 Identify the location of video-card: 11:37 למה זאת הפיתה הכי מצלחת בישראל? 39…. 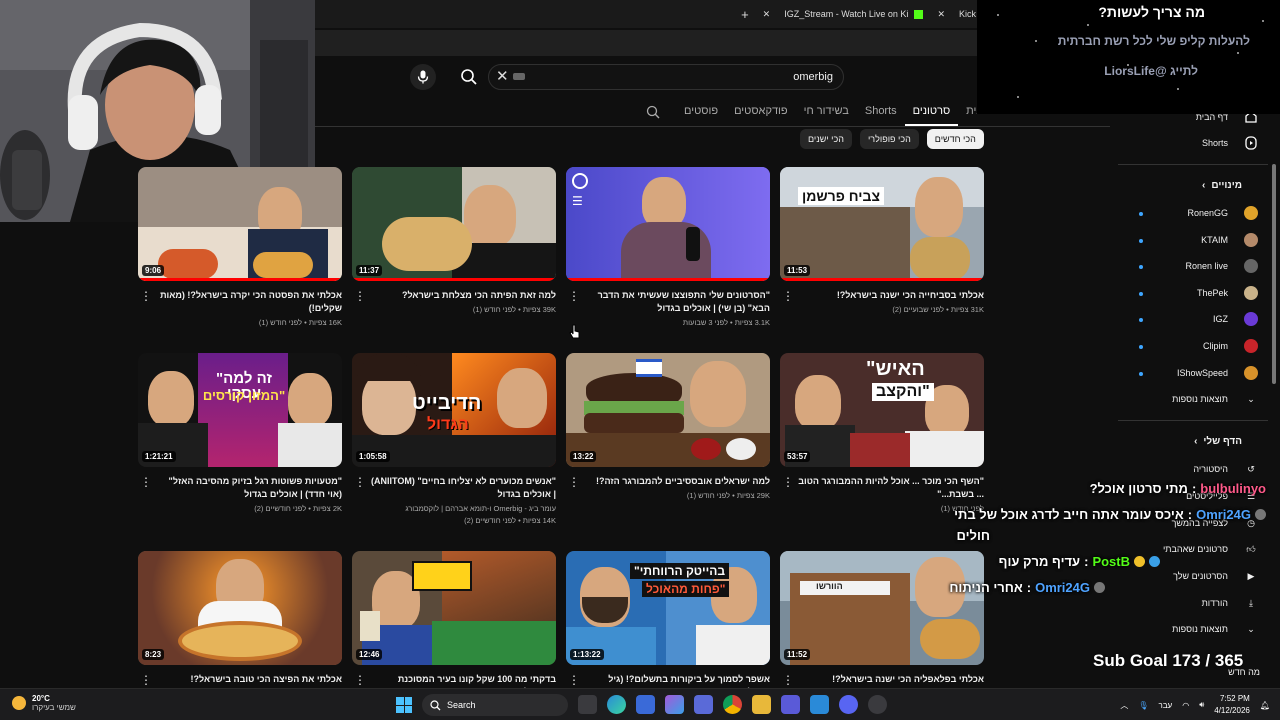
(454, 240).